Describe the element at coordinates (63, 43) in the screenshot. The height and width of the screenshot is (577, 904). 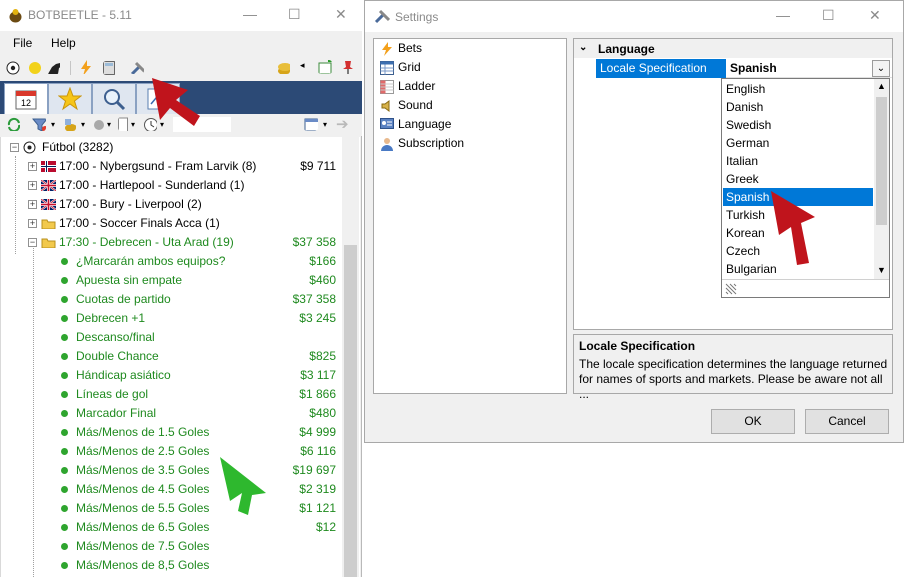
I see `menu-help: Help` at that location.